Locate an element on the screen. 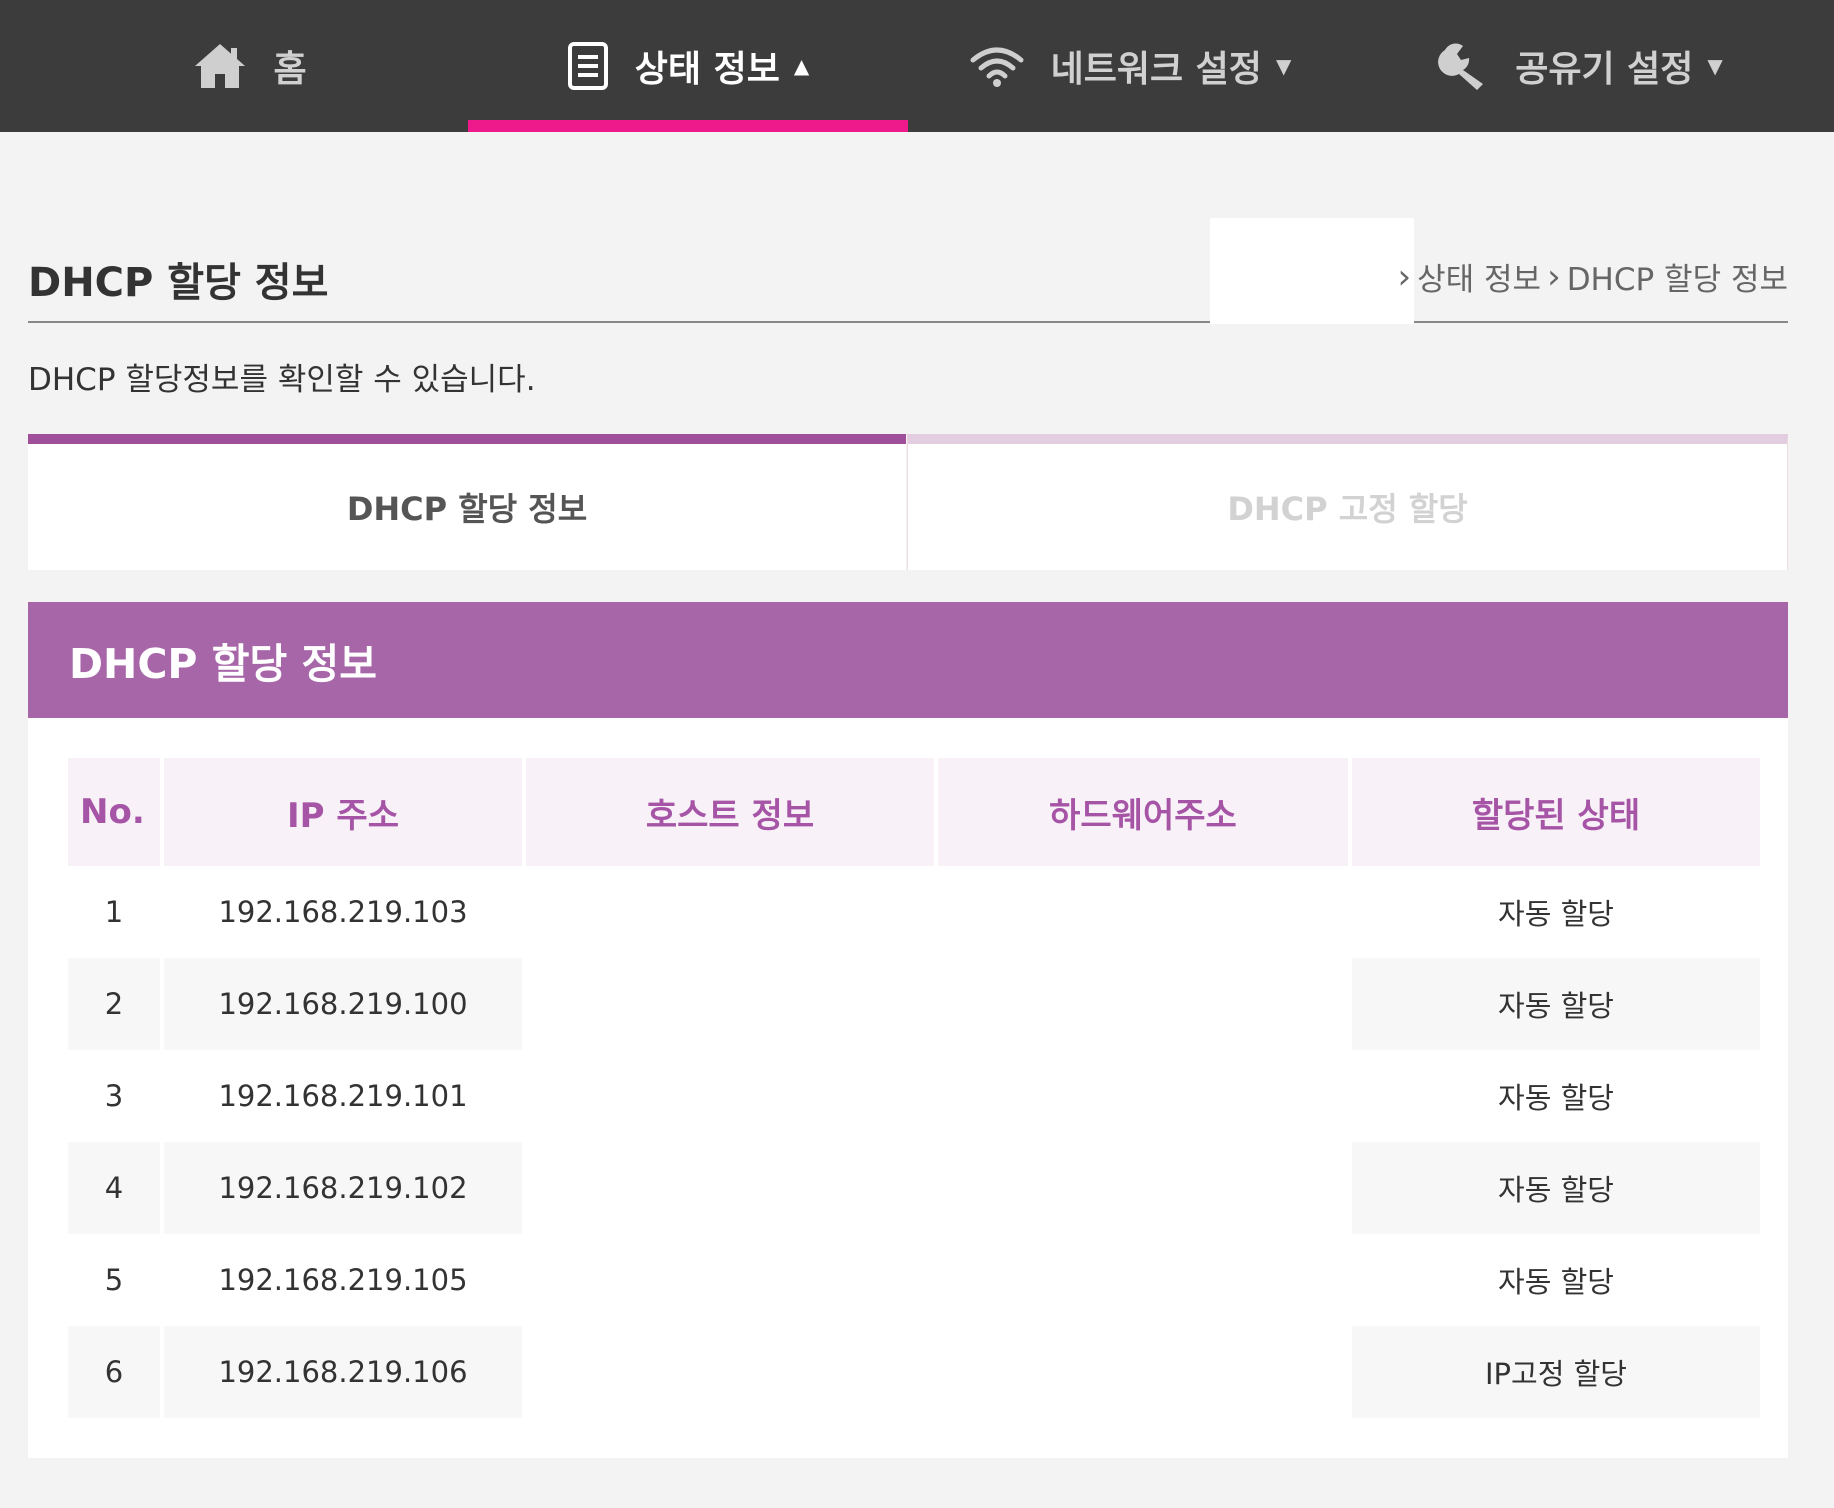 This screenshot has height=1508, width=1834. cell-no: 6 is located at coordinates (114, 1372).